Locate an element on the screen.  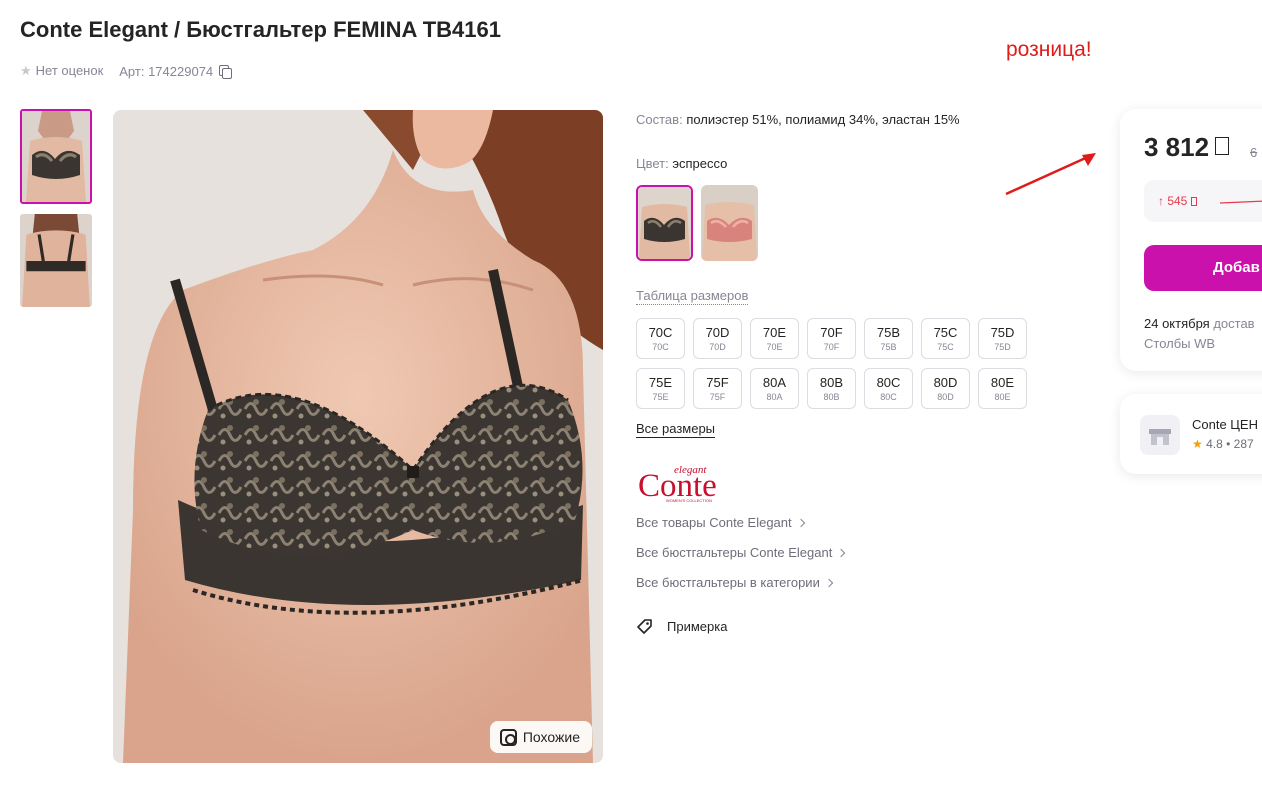
size-option: 80B 80B is located at coordinates (831, 388).